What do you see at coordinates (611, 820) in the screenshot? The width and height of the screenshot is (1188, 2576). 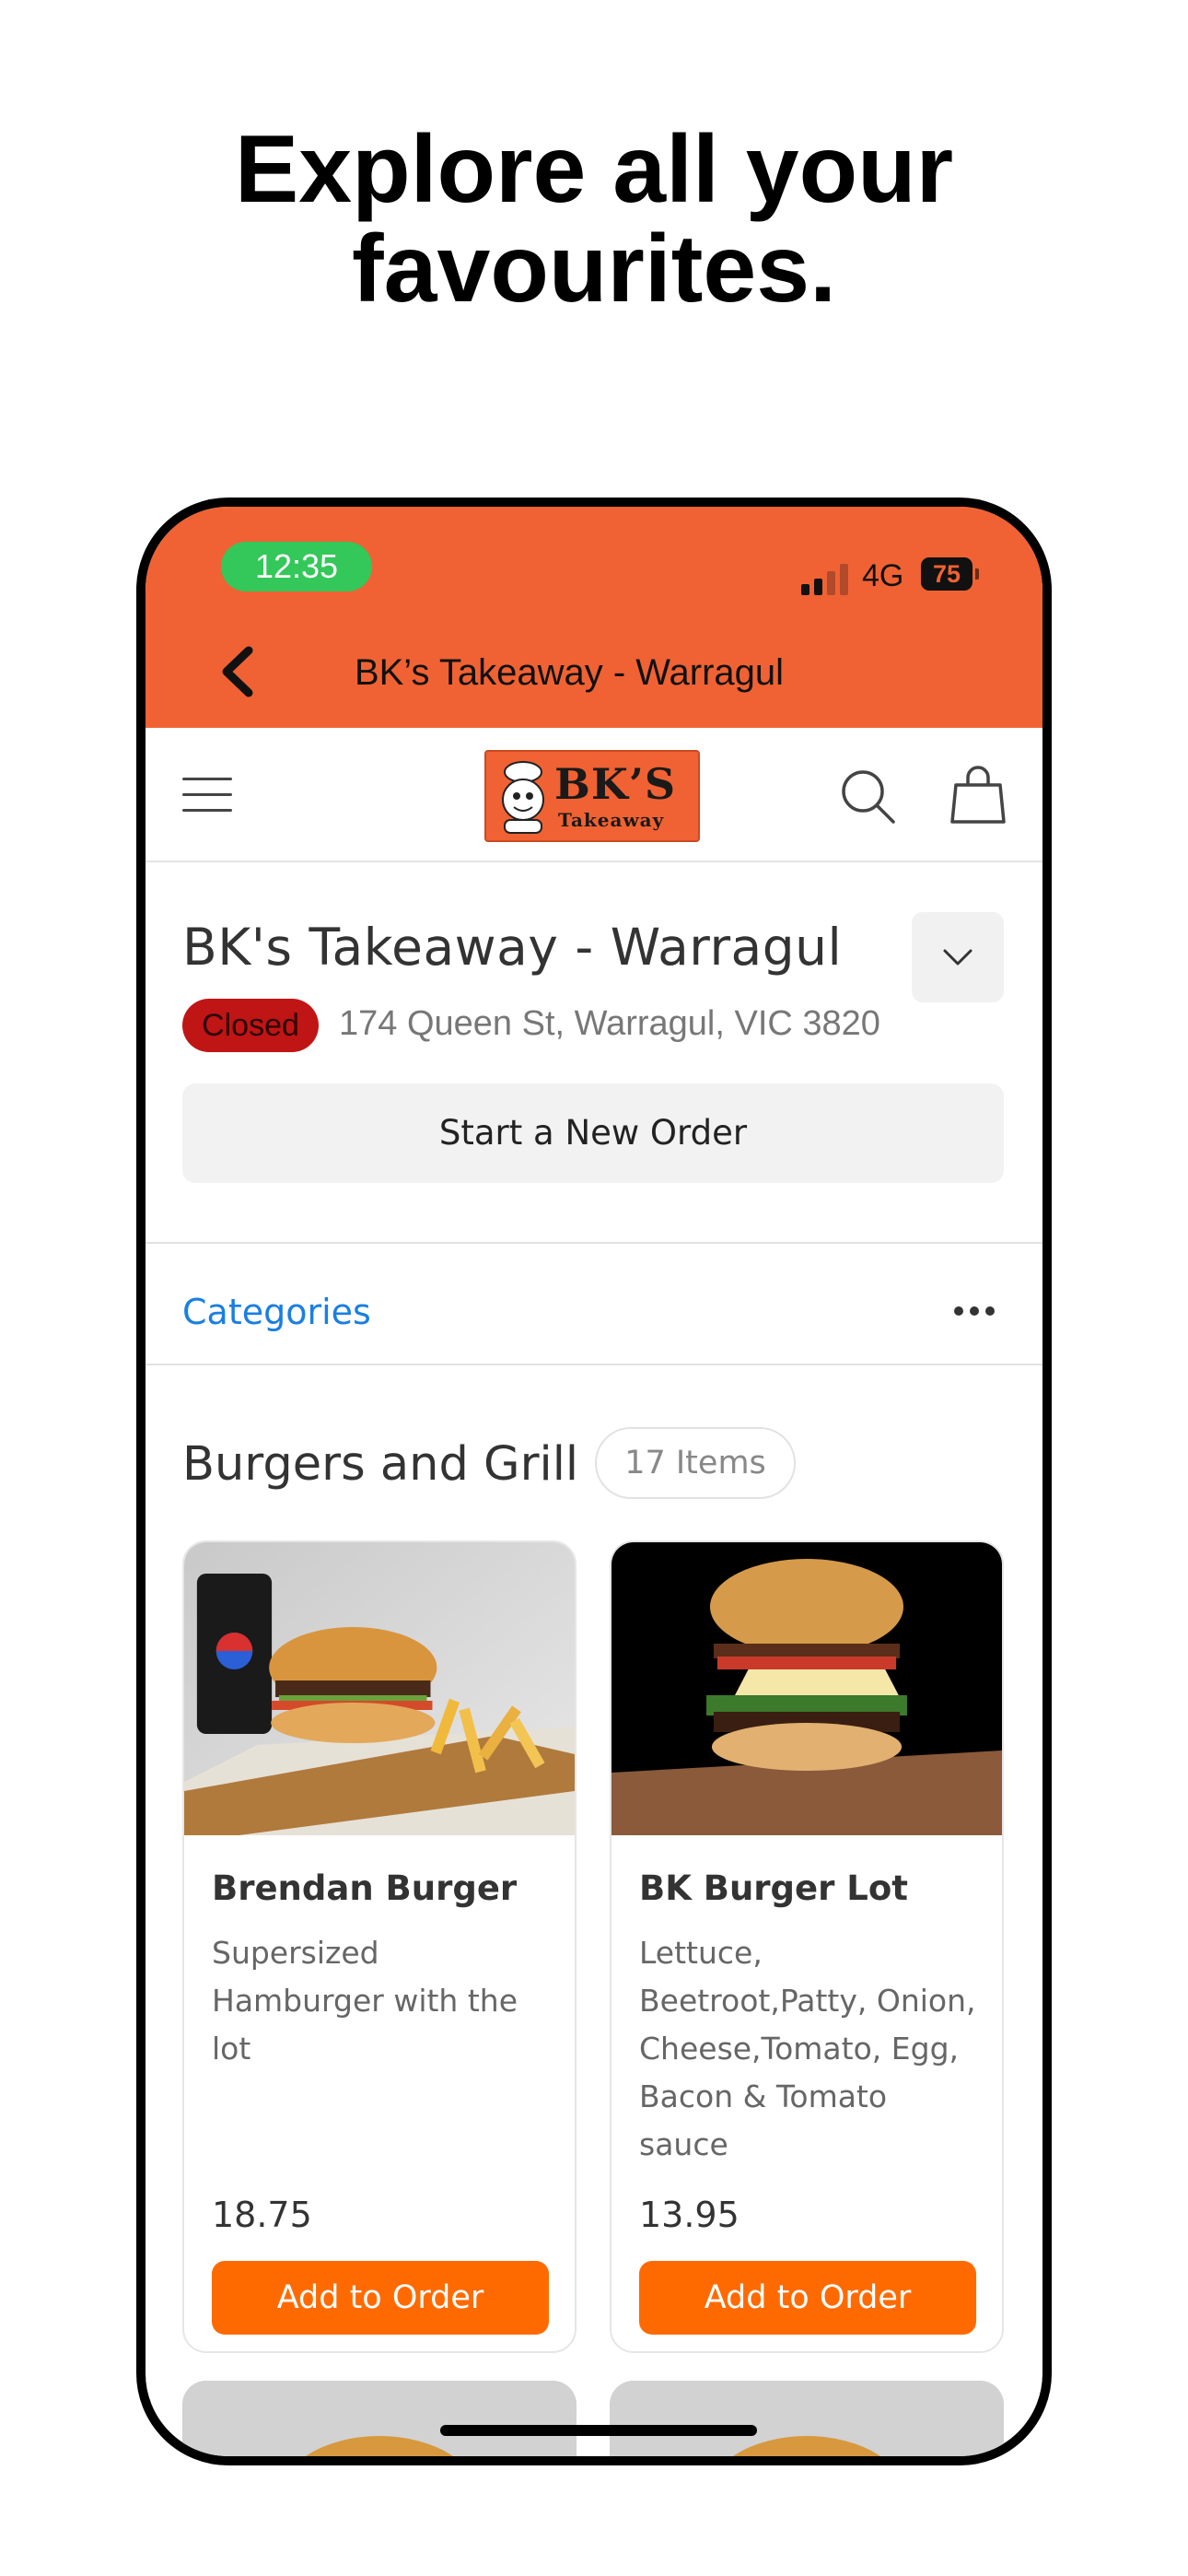 I see `logo-subtext: Takeaway` at bounding box center [611, 820].